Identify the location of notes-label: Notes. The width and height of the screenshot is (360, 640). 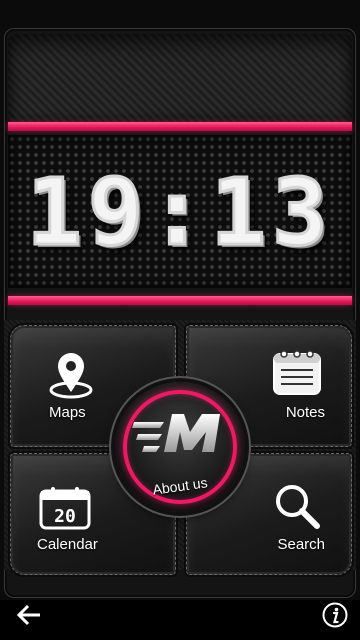
(305, 412).